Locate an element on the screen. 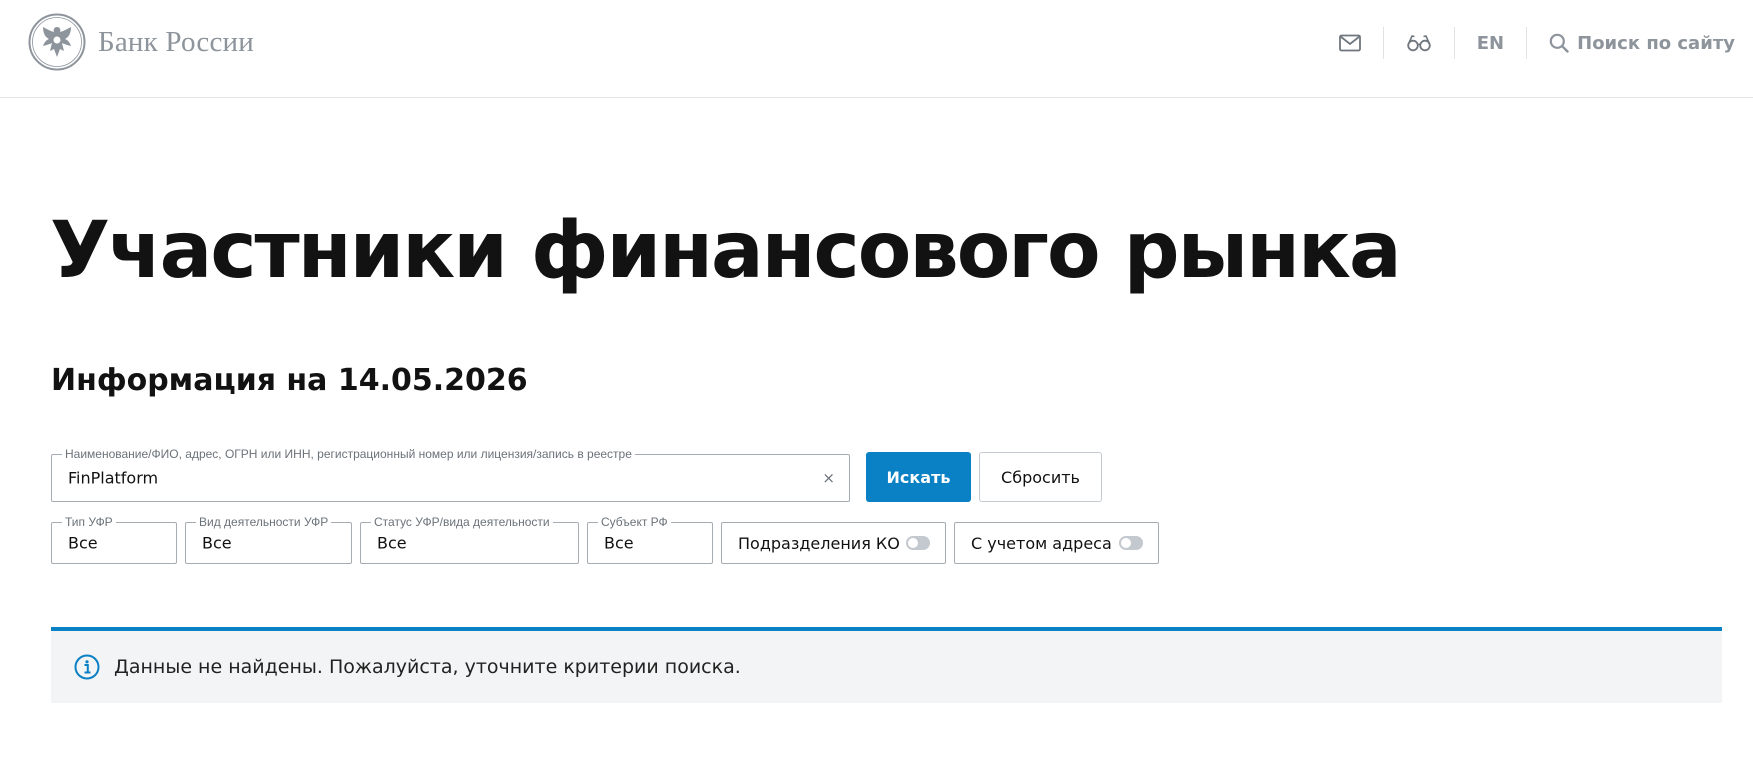 The width and height of the screenshot is (1753, 774). branches-toggle-label: Подразделения КО is located at coordinates (819, 543).